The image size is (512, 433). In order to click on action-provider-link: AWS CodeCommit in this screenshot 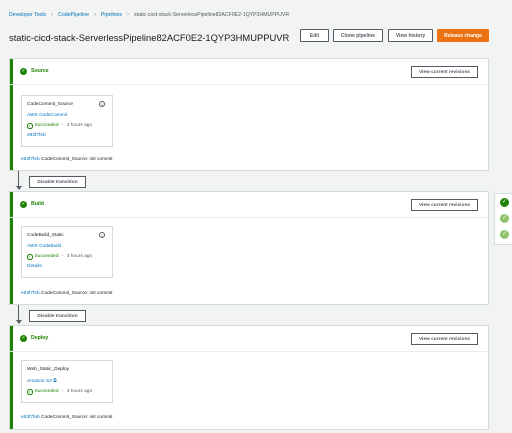, I will do `click(67, 115)`.